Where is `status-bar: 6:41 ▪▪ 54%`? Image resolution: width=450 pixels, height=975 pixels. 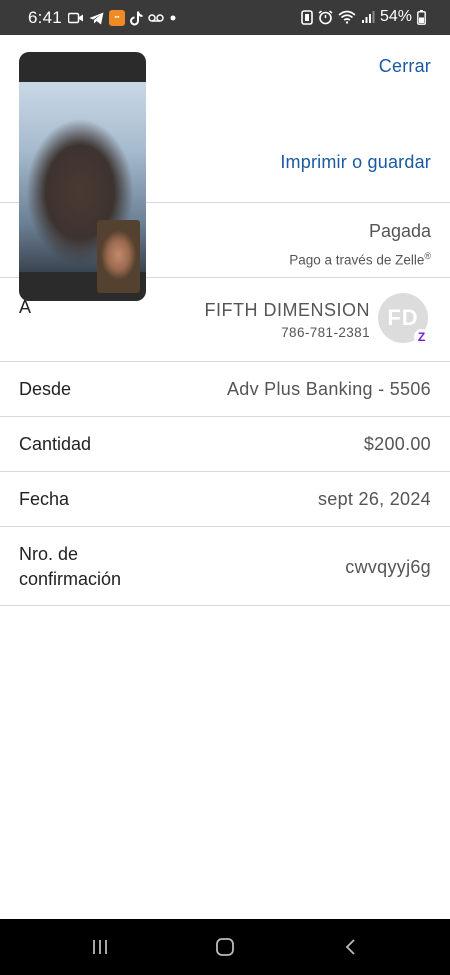
status-bar: 6:41 ▪▪ 54% is located at coordinates (225, 17).